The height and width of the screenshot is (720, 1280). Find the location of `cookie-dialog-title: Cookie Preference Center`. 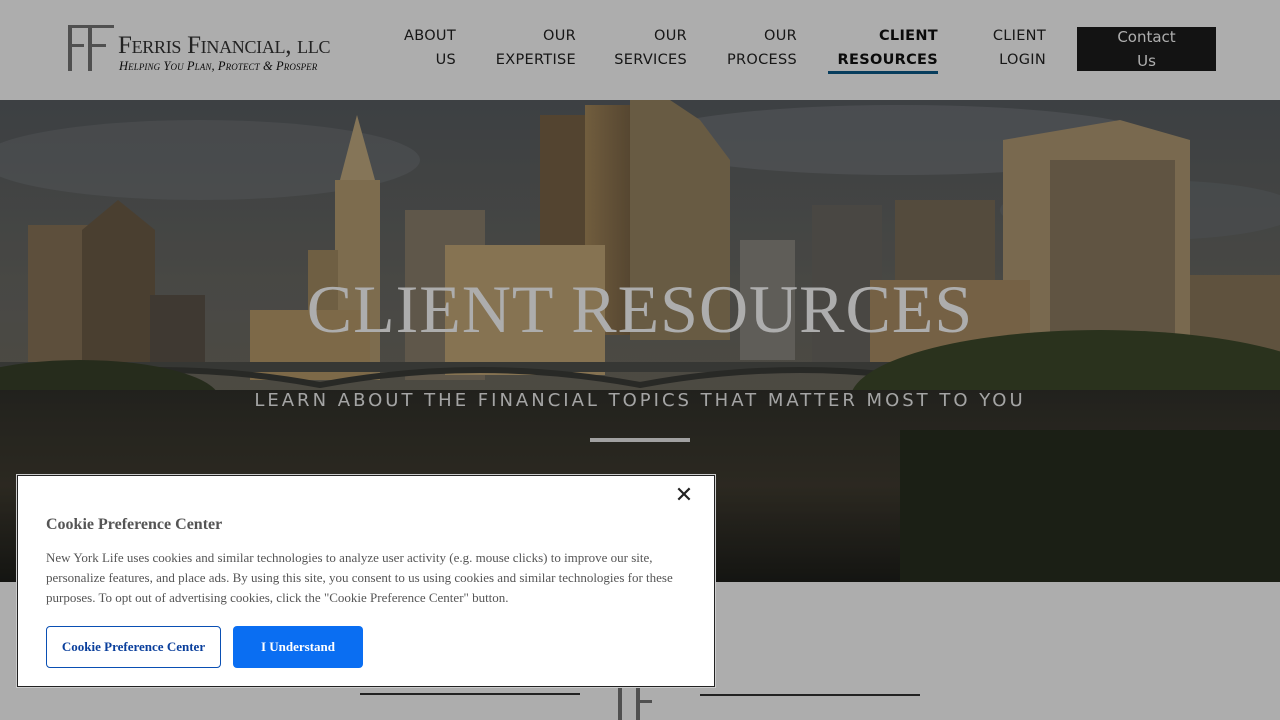

cookie-dialog-title: Cookie Preference Center is located at coordinates (134, 524).